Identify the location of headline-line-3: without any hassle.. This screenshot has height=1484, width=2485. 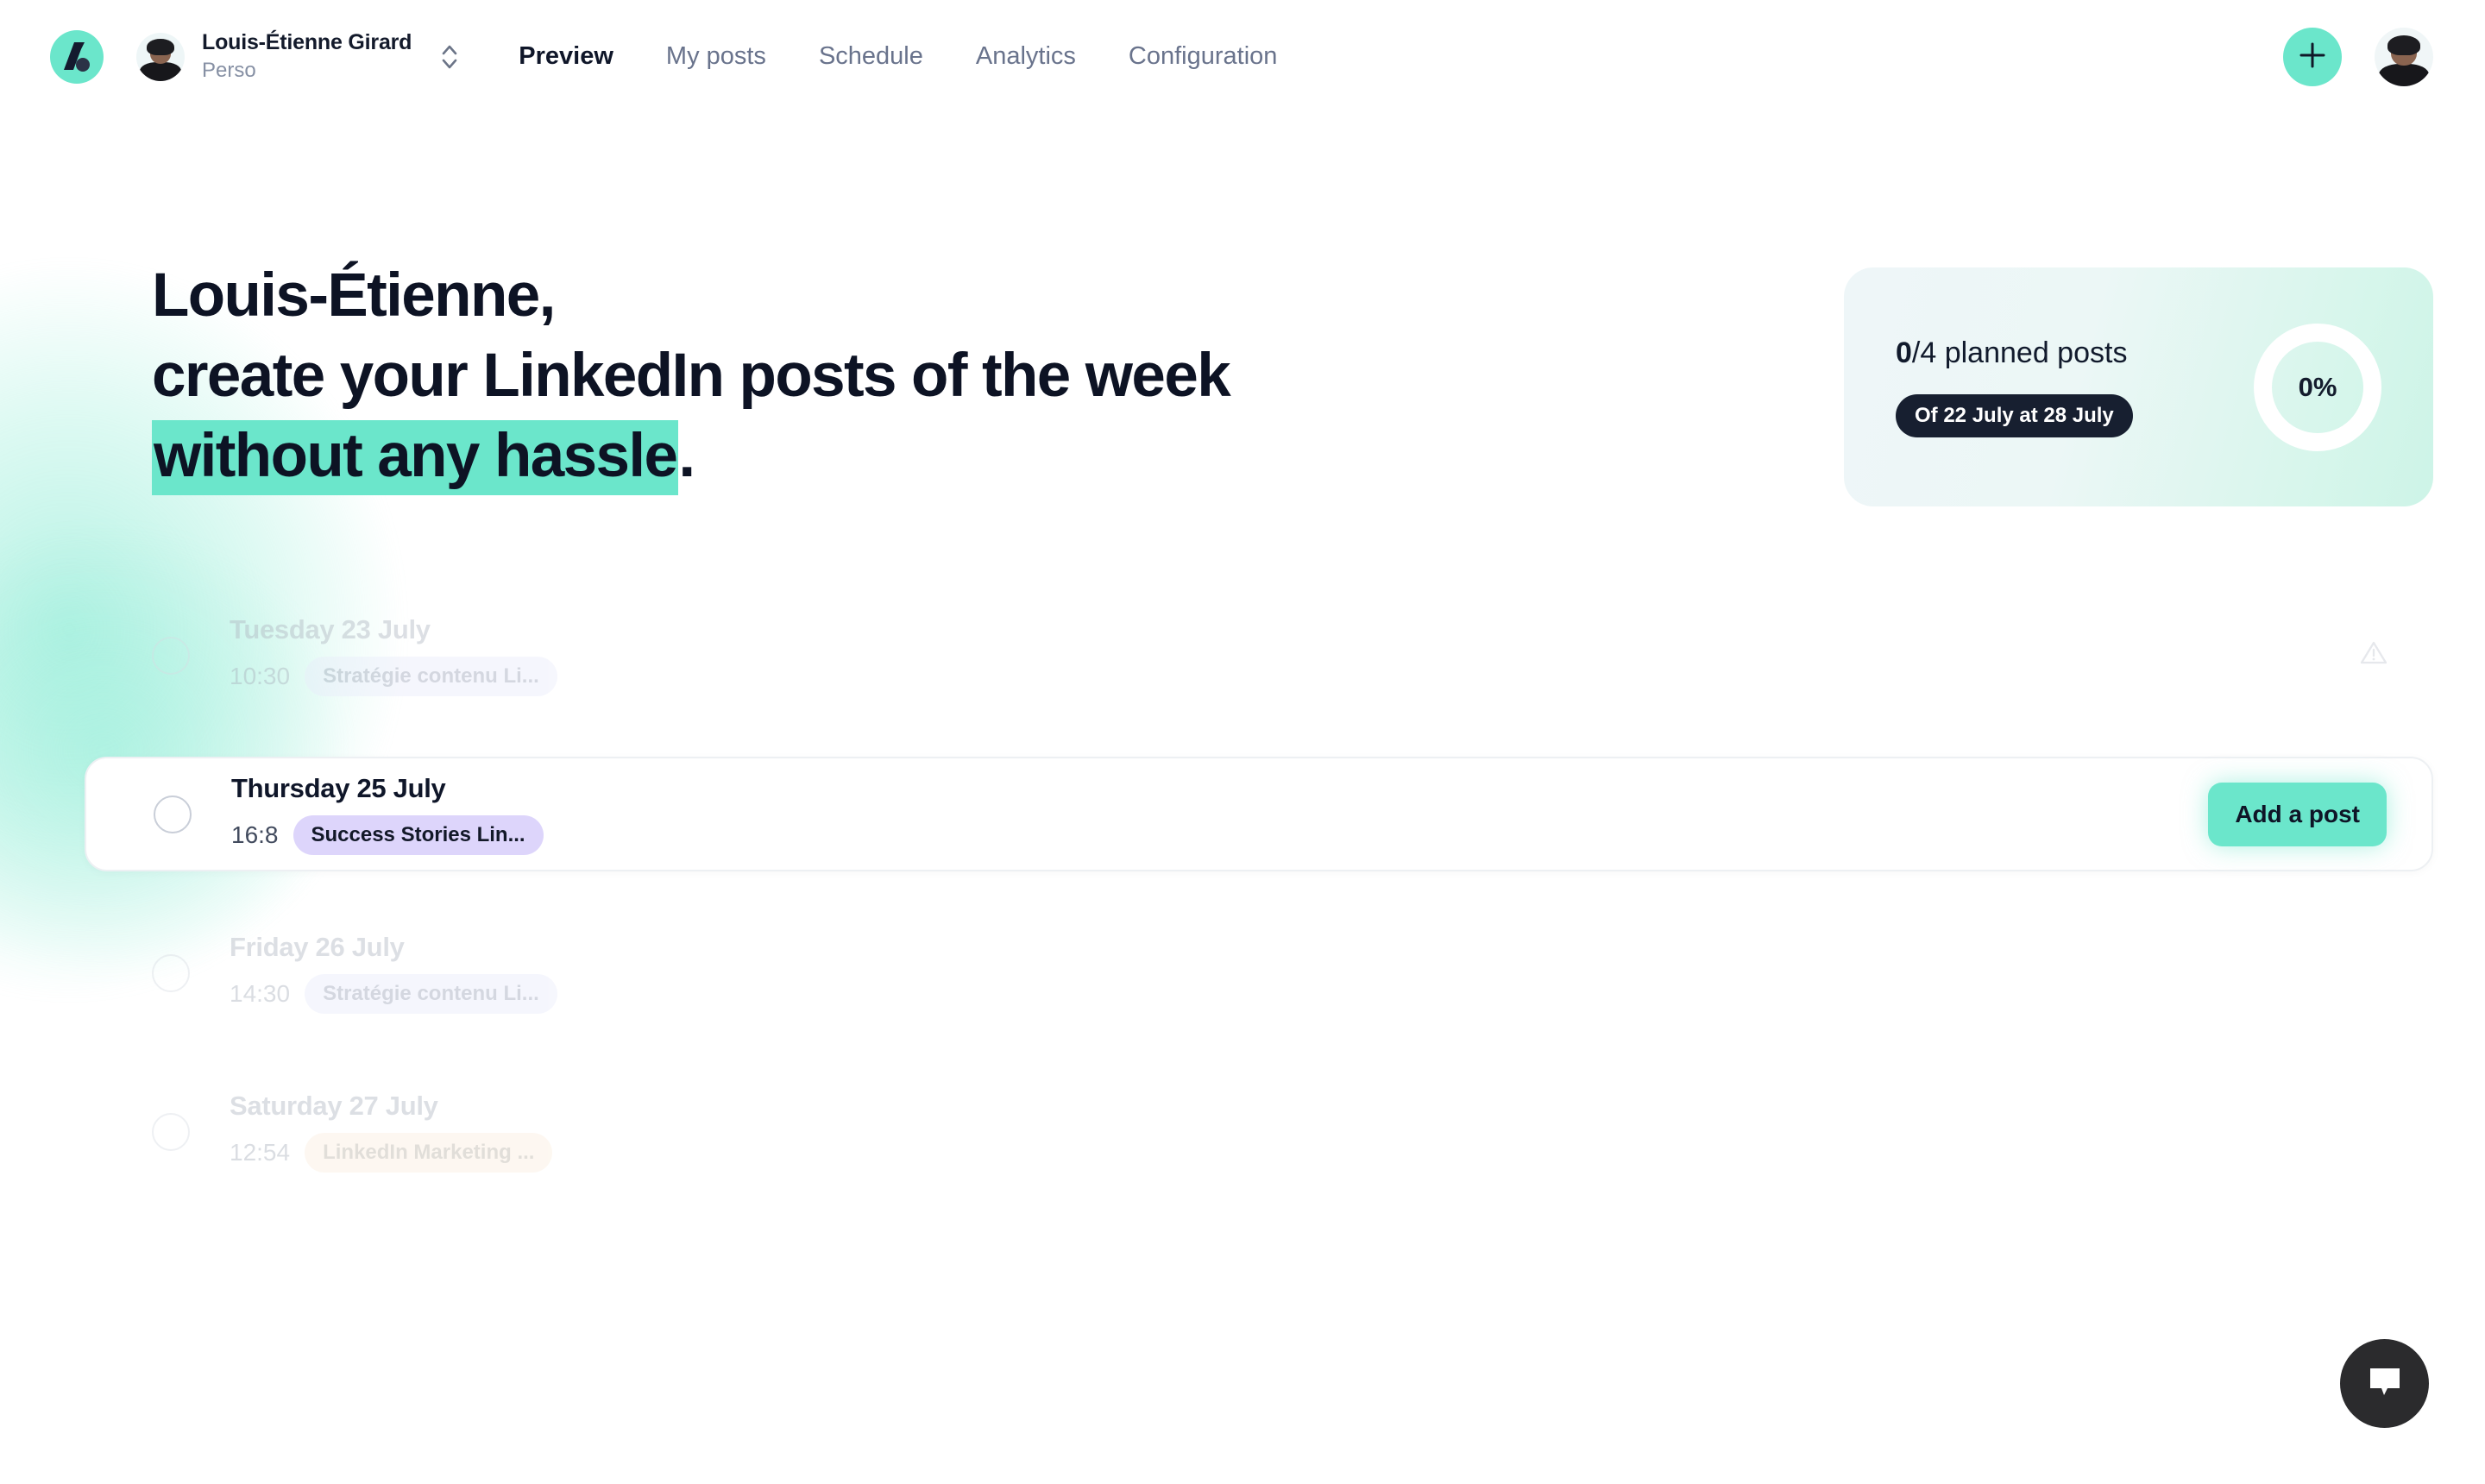
(691, 457).